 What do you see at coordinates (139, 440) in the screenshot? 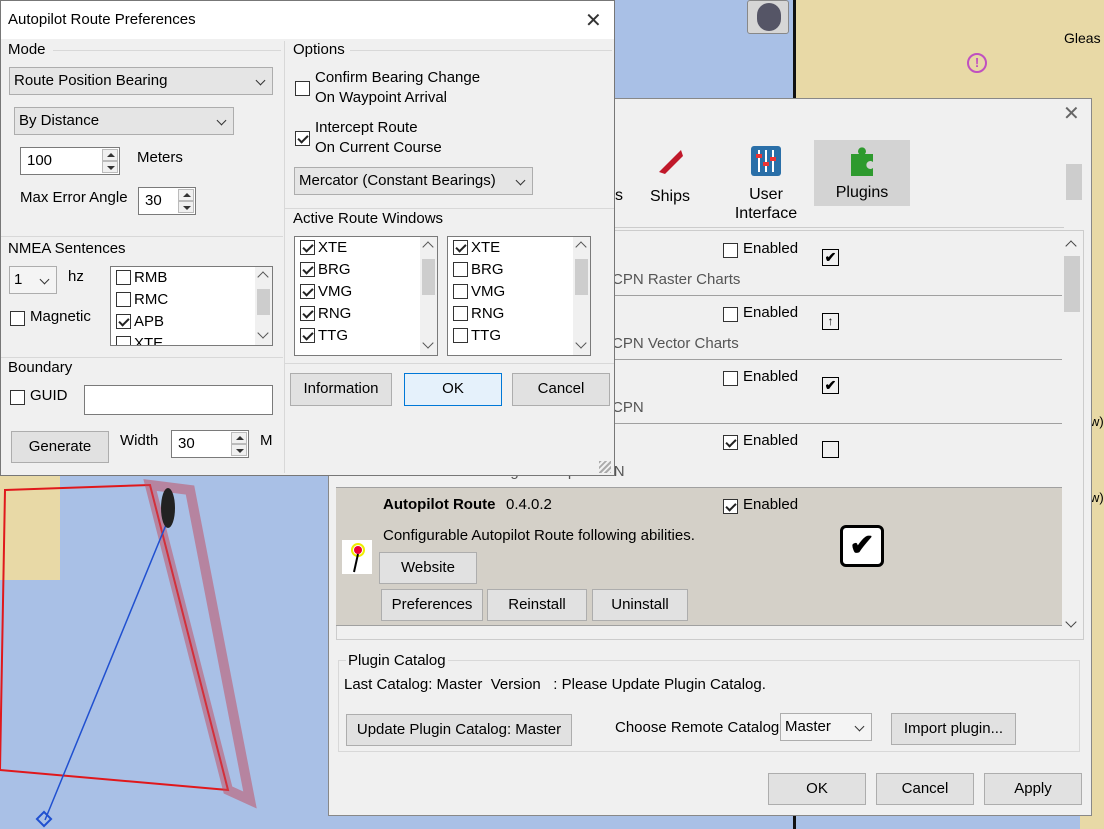
I see `width-label: Width` at bounding box center [139, 440].